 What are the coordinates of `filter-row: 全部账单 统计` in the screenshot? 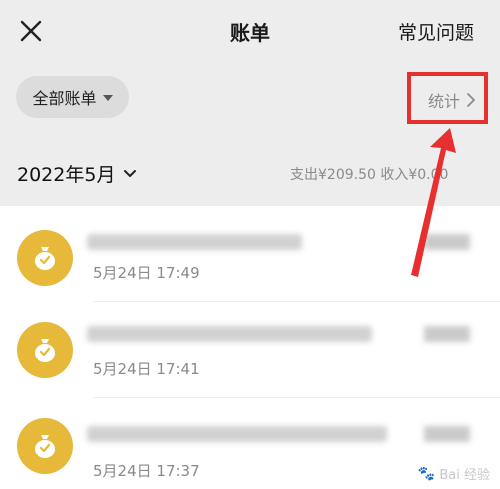 It's located at (250, 98).